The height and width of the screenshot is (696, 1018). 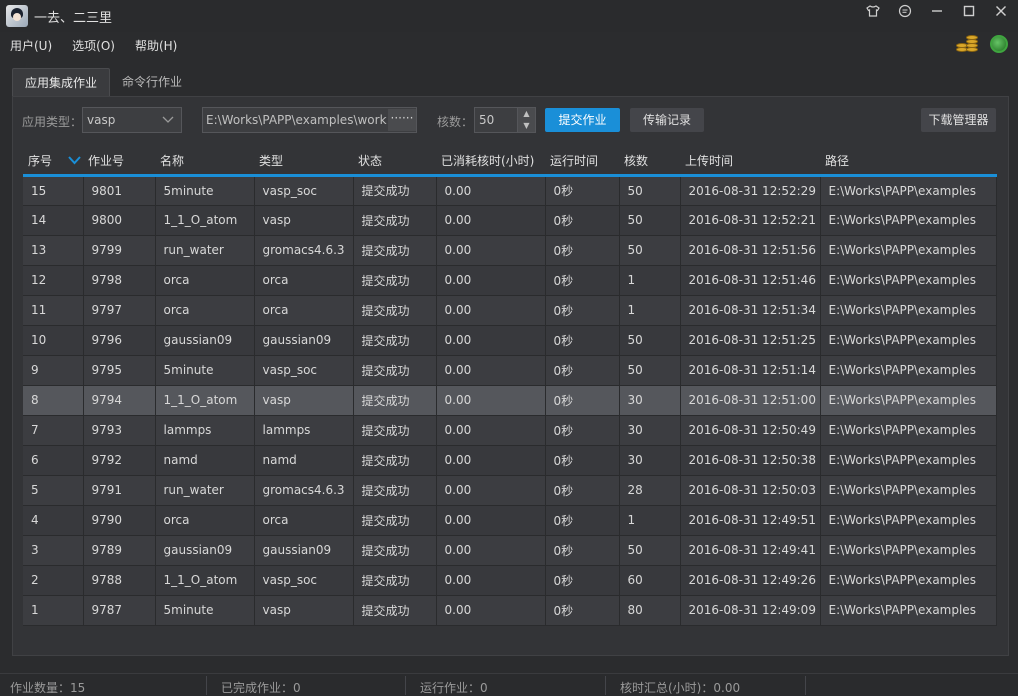 I want to click on cell-cores: 50, so click(x=650, y=190).